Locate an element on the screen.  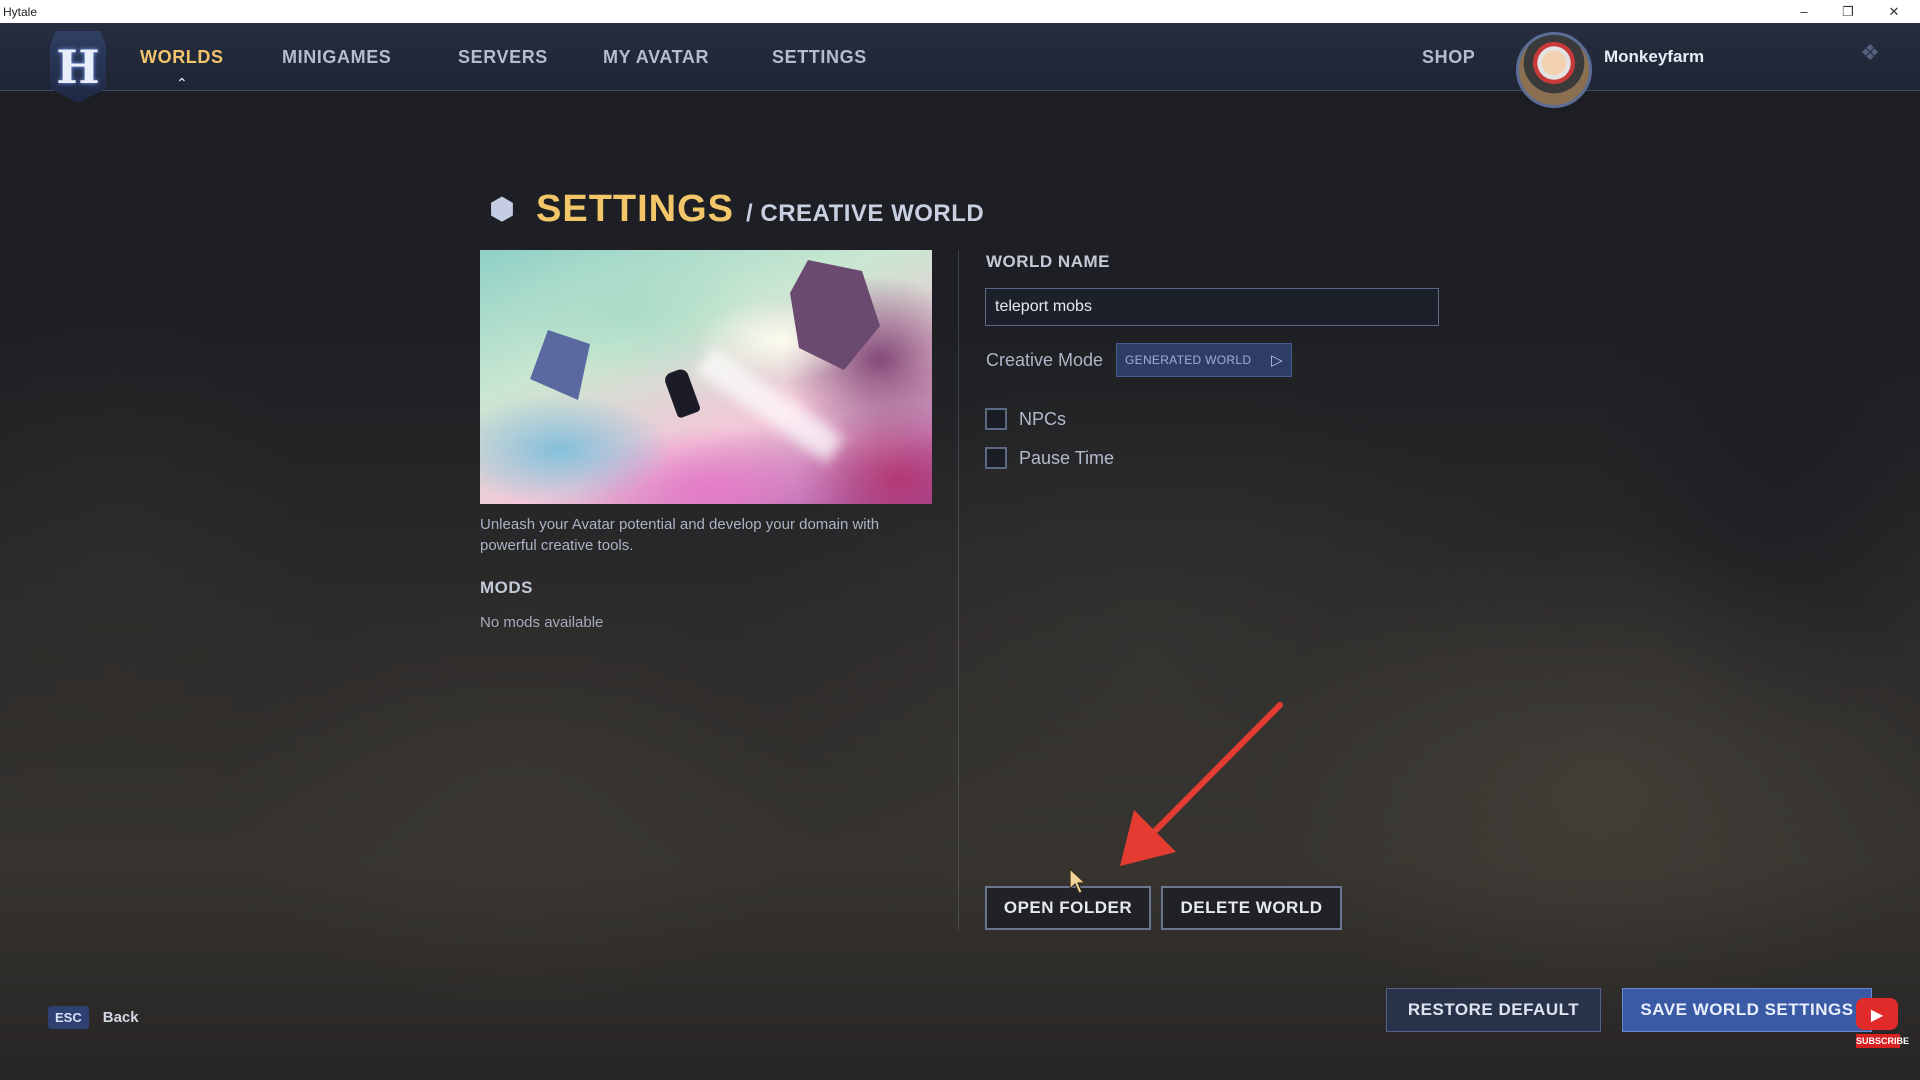
npcs-label: NPCs is located at coordinates (1043, 418).